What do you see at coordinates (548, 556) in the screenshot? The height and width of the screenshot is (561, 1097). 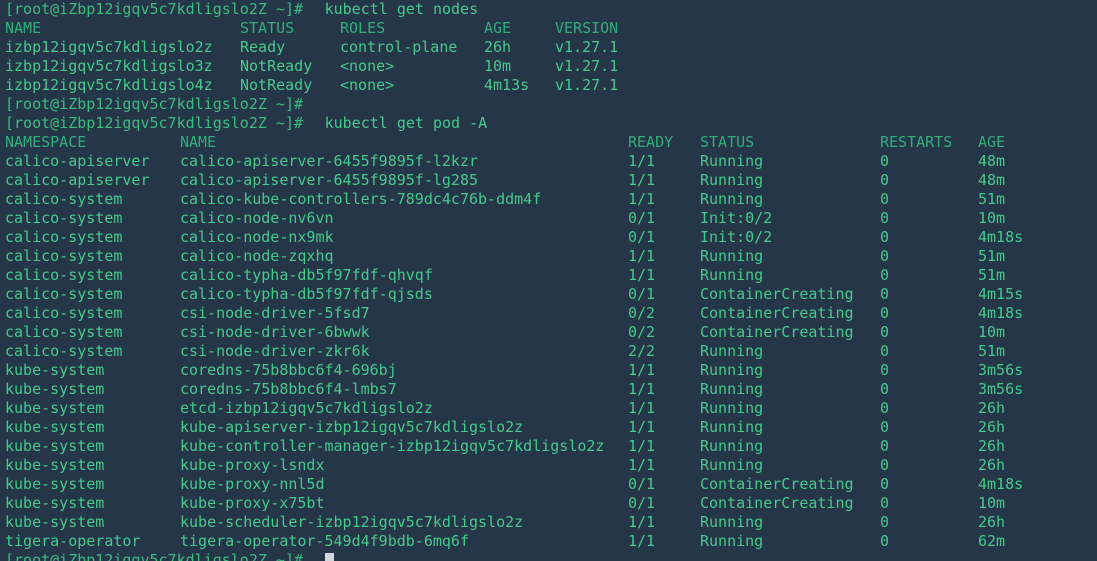 I see `prompt-line-active: [root@iZbp12igqv5c7kdligslo2Z ~]#` at bounding box center [548, 556].